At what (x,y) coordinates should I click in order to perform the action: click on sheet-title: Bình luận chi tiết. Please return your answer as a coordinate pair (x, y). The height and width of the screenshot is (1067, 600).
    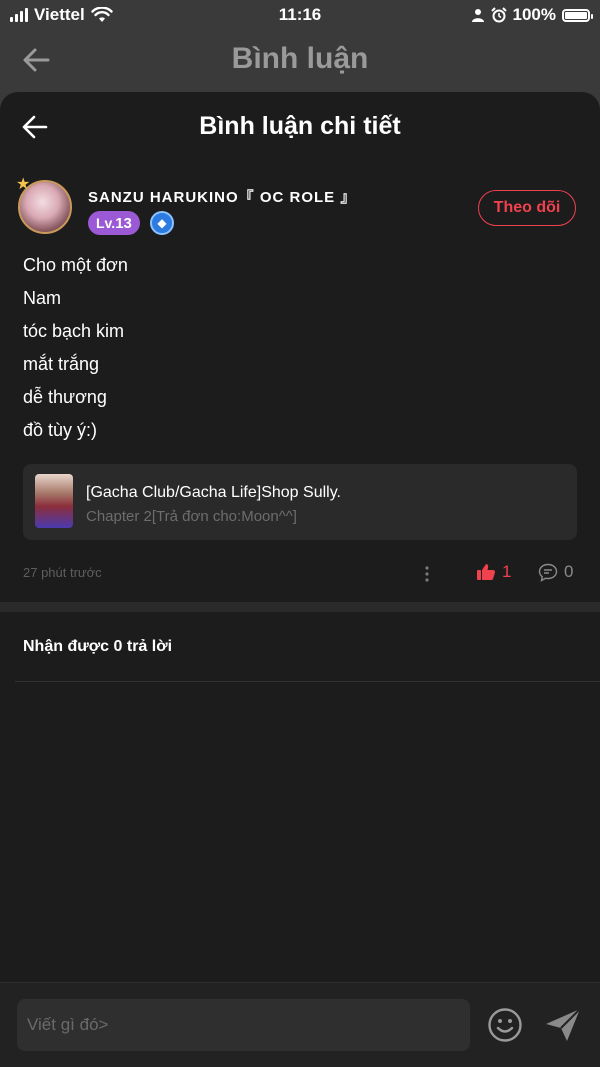
    Looking at the image, I should click on (300, 126).